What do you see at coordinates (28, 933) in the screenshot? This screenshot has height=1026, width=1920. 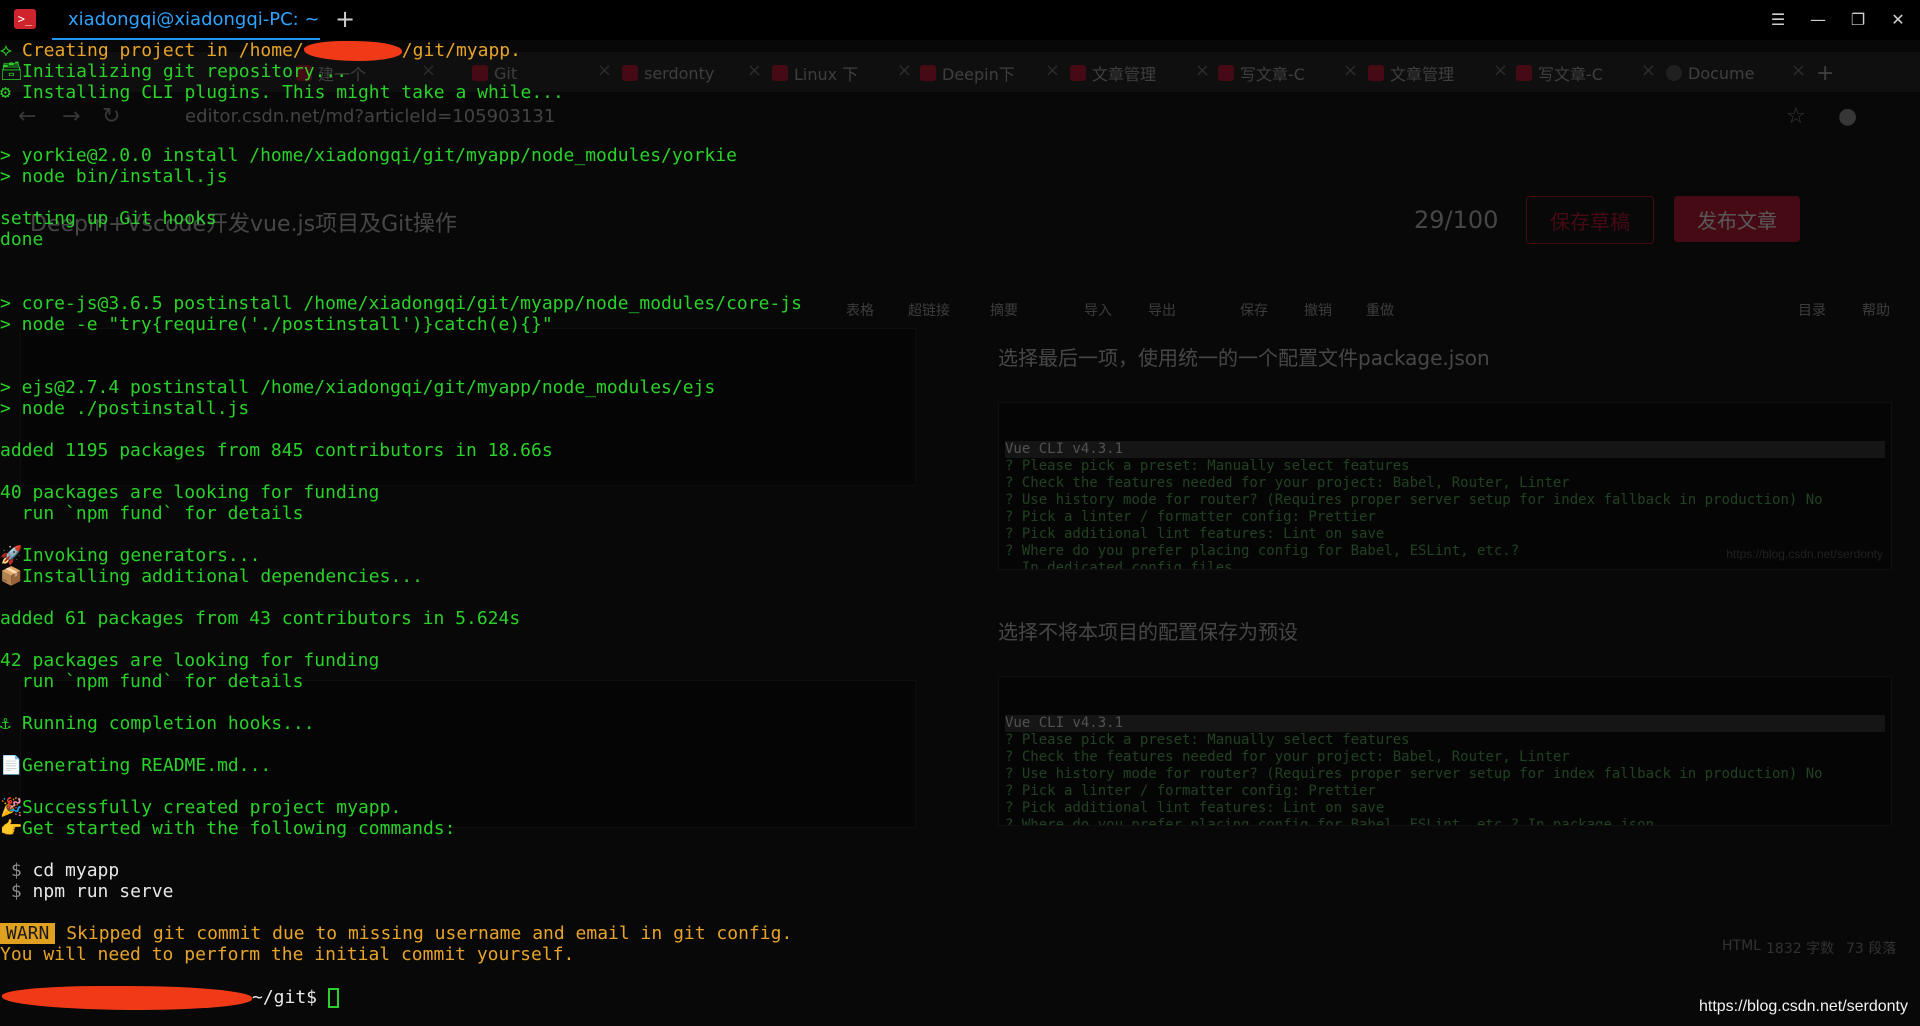 I see `warn-badge: WARN` at bounding box center [28, 933].